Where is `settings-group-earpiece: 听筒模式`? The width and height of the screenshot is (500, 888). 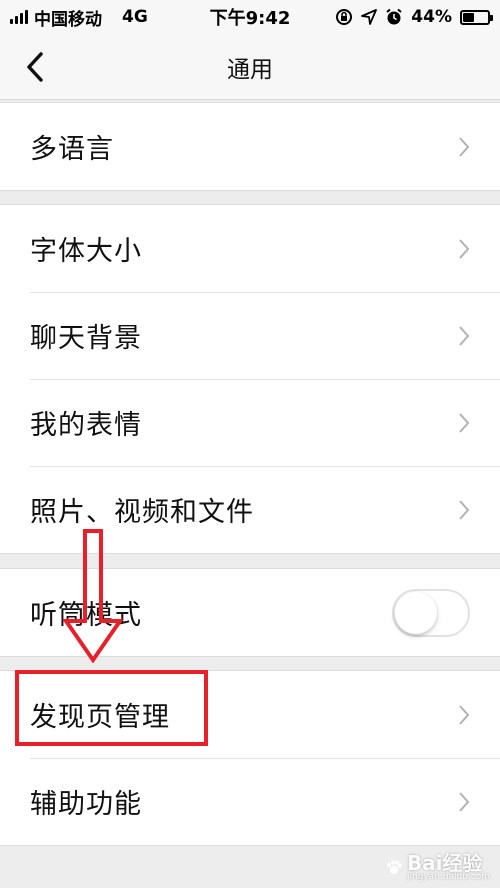 settings-group-earpiece: 听筒模式 is located at coordinates (250, 612).